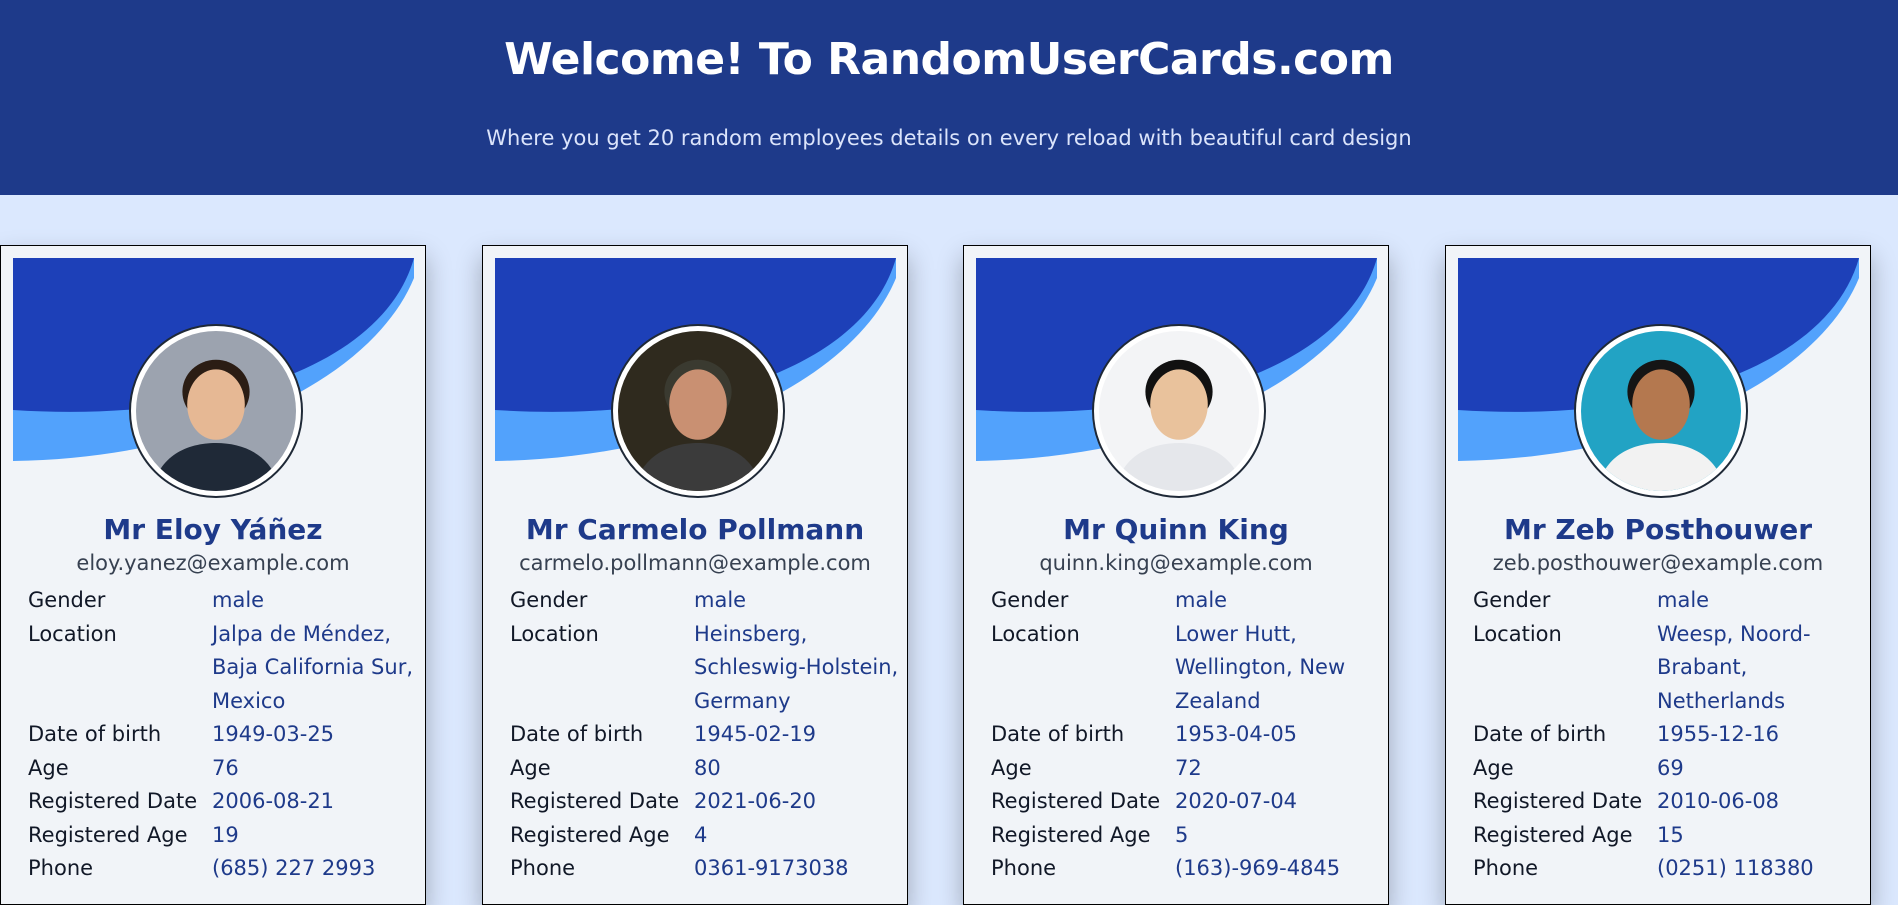 The image size is (1898, 905). What do you see at coordinates (949, 59) in the screenshot?
I see `page-title: Welcome! To RandomUserCards.com` at bounding box center [949, 59].